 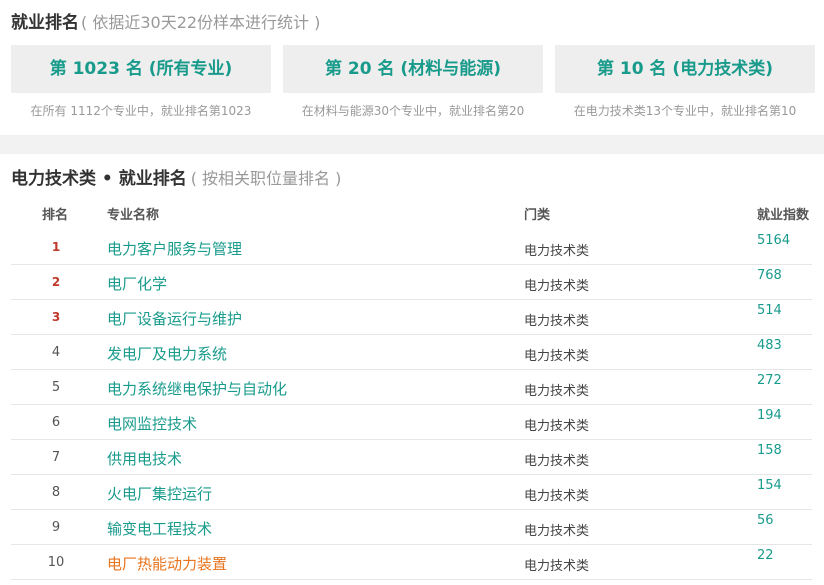 I want to click on row-rank: 8, so click(x=56, y=492).